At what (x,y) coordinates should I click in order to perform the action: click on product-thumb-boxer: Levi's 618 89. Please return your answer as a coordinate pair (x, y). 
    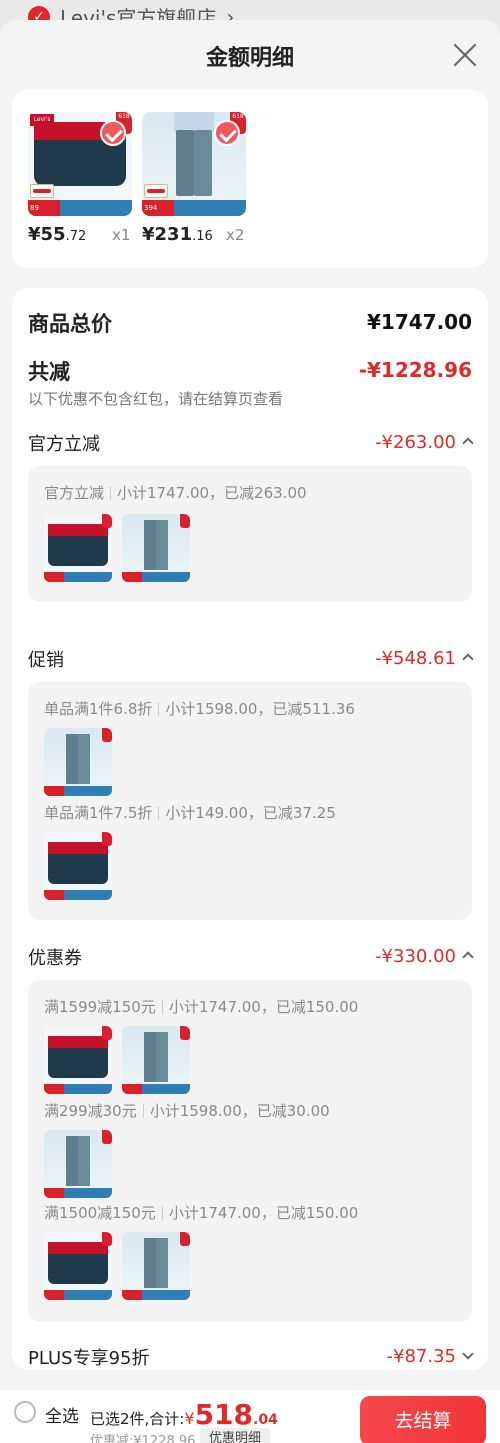
    Looking at the image, I should click on (80, 164).